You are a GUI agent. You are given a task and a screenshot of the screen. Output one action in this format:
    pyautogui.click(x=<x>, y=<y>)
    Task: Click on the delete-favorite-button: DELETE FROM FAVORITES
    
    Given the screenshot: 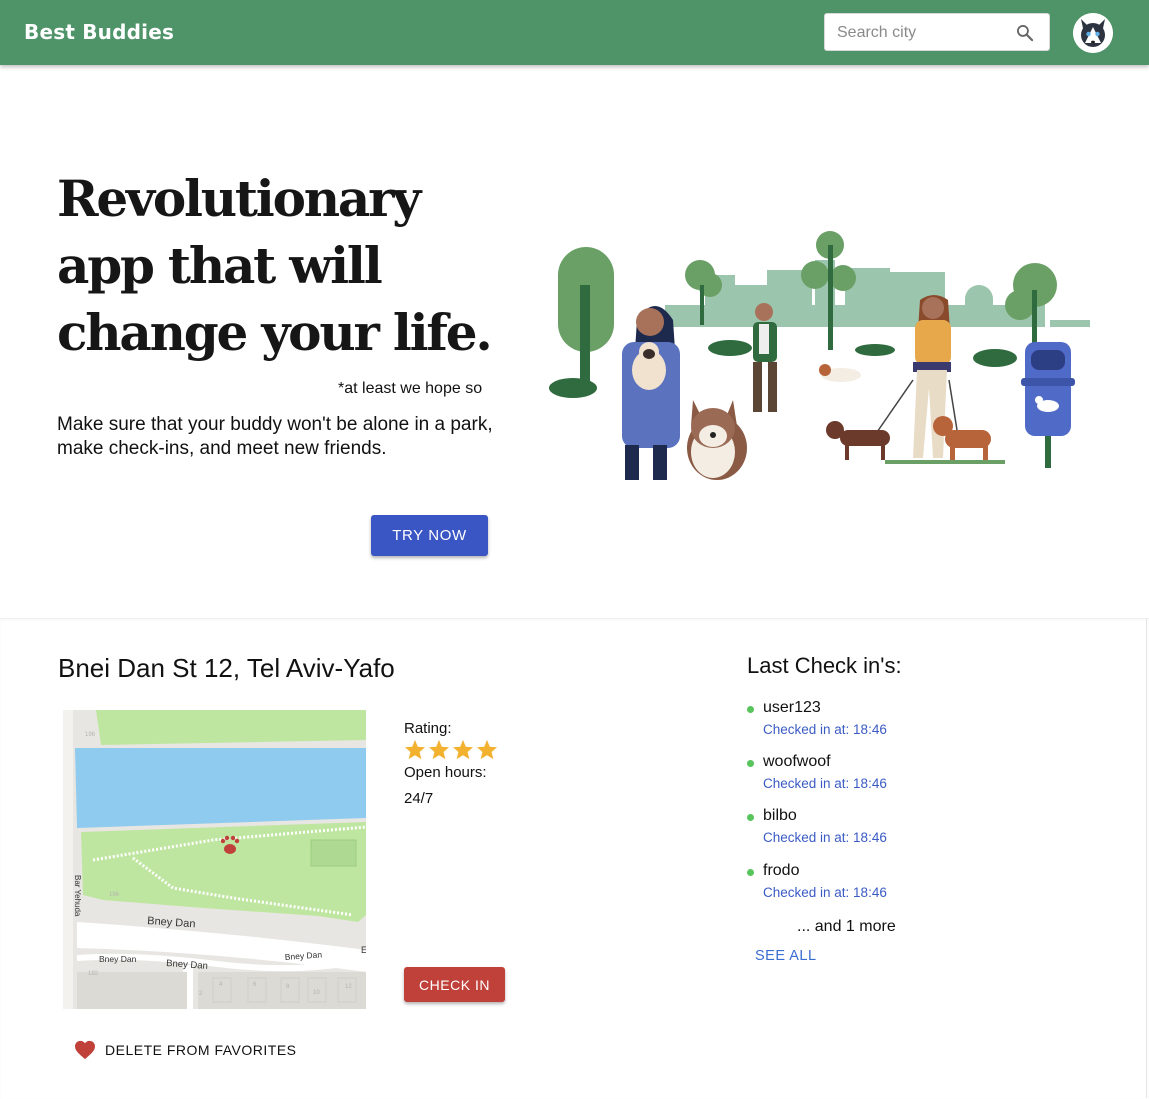 What is the action you would take?
    pyautogui.click(x=185, y=1050)
    